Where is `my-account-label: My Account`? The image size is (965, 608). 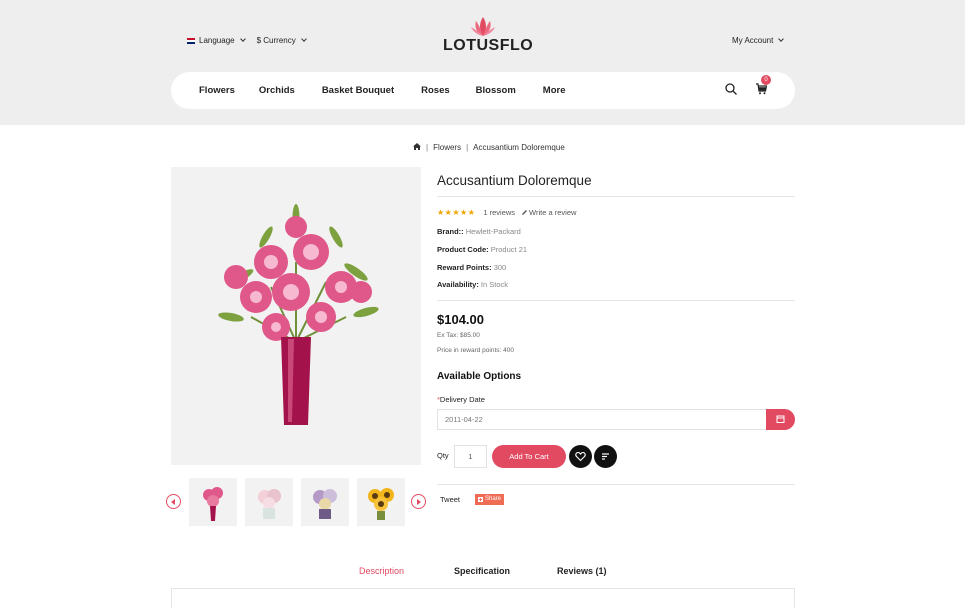
my-account-label: My Account is located at coordinates (753, 40).